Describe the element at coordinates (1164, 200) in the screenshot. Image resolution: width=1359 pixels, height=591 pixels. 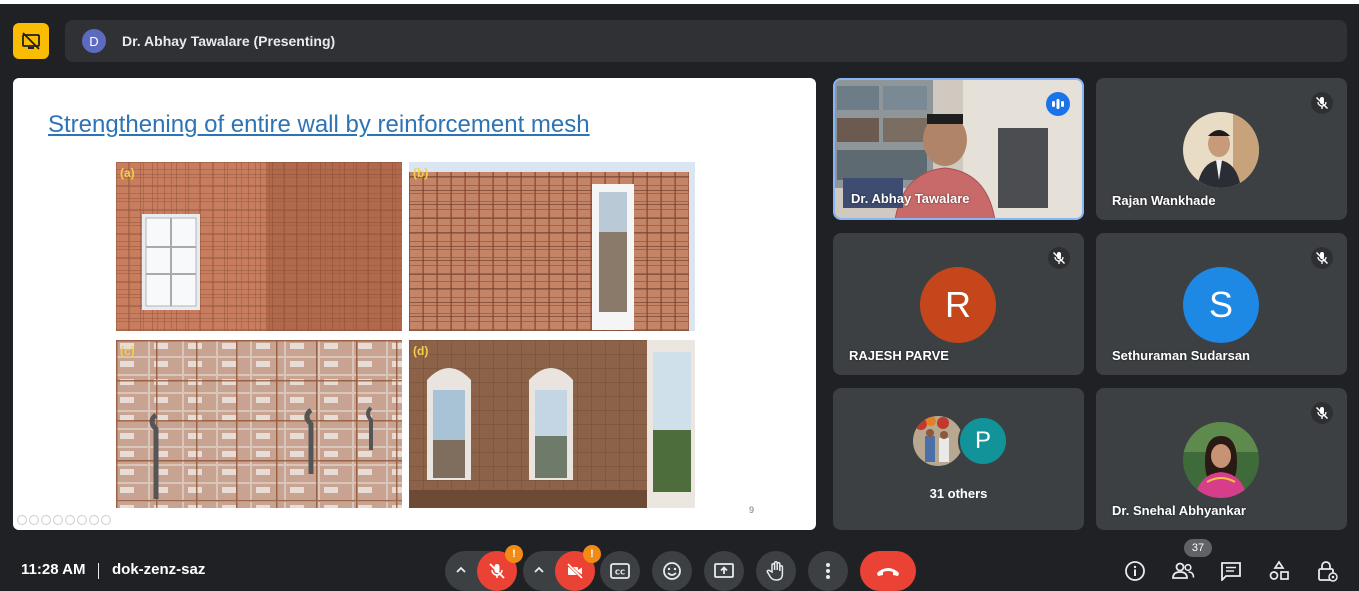
I see `participant-name: Rajan Wankhade` at that location.